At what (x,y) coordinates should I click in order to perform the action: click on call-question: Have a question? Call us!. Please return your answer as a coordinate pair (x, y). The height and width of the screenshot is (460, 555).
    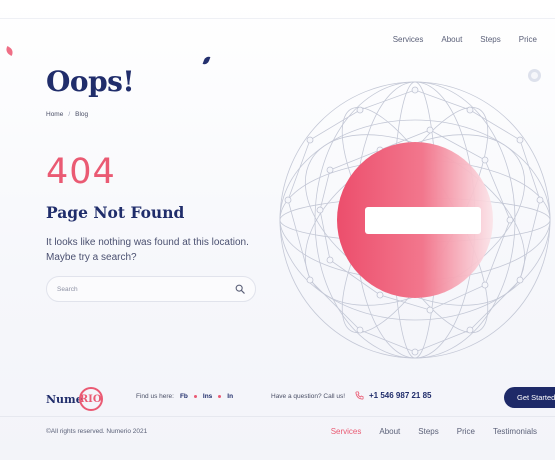
    Looking at the image, I should click on (308, 396).